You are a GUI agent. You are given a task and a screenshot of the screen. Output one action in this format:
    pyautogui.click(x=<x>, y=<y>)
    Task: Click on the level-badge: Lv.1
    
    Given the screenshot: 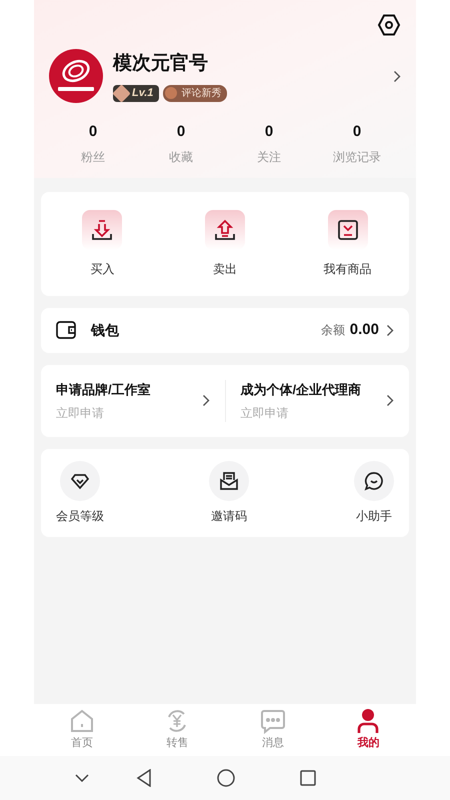 What is the action you would take?
    pyautogui.click(x=136, y=93)
    